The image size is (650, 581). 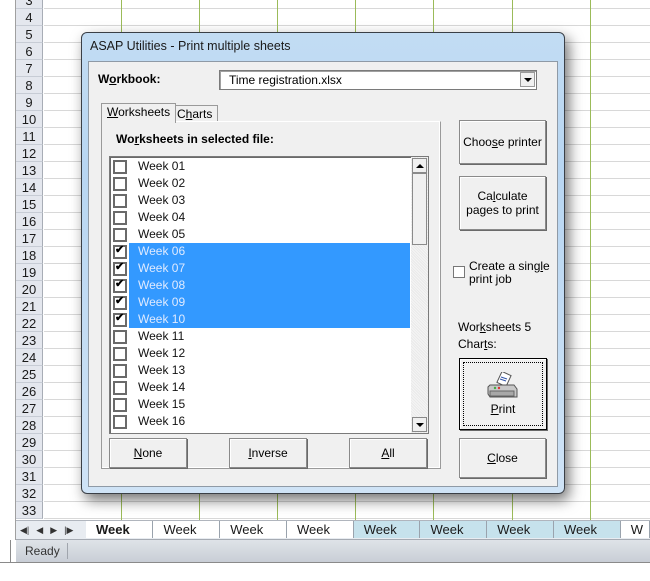 I want to click on inverse-selection-button: Inverse, so click(x=268, y=453).